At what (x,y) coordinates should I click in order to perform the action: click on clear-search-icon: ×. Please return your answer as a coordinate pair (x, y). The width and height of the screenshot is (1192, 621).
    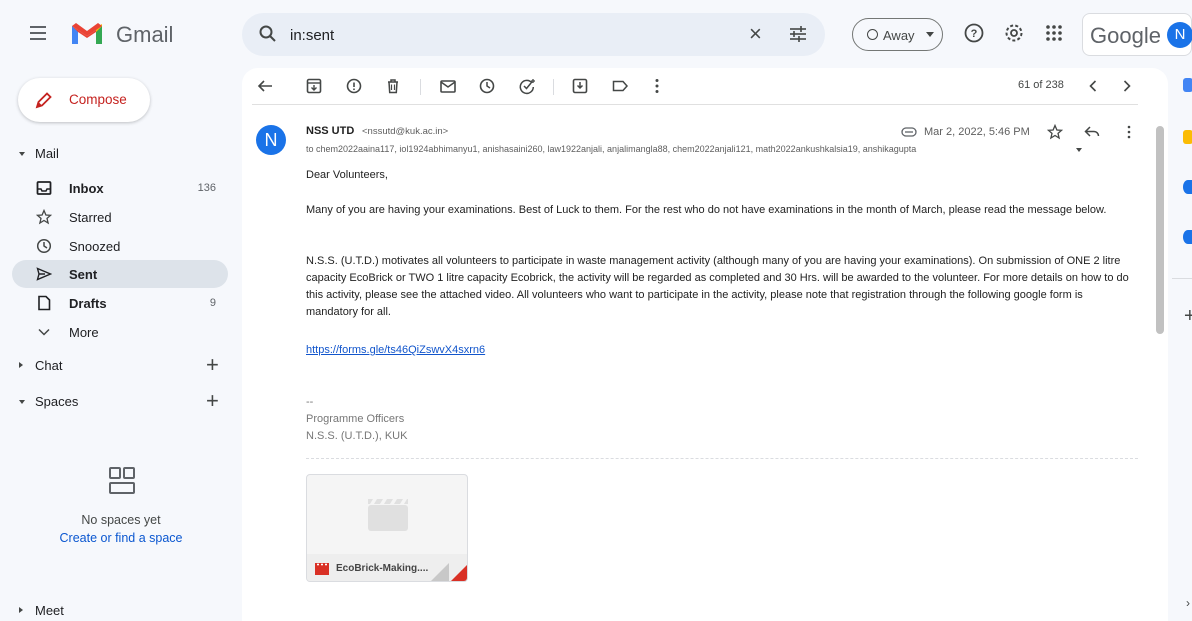
    Looking at the image, I should click on (755, 34).